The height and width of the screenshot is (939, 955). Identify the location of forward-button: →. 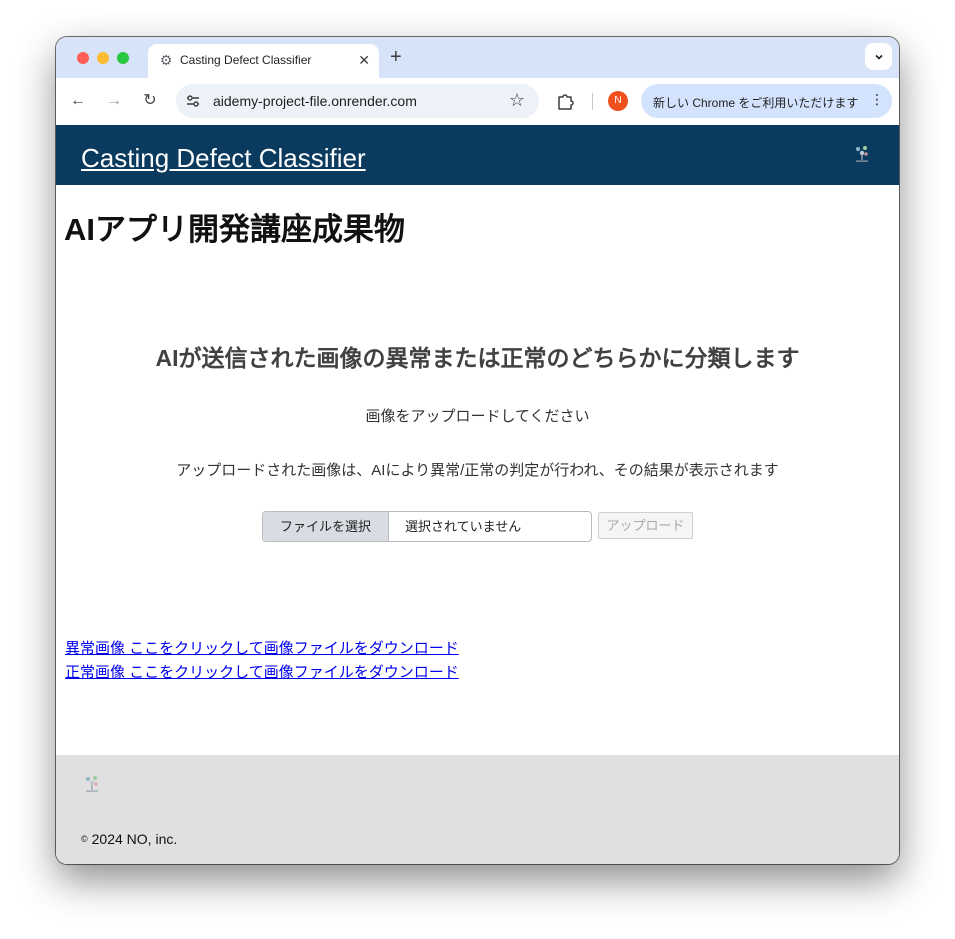
(114, 101).